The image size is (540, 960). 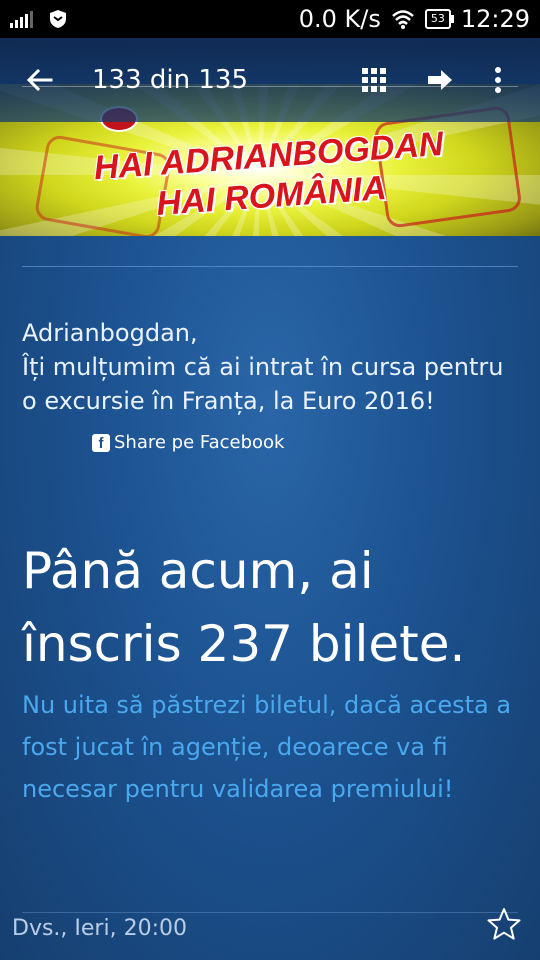 What do you see at coordinates (270, 912) in the screenshot?
I see `footer-divider` at bounding box center [270, 912].